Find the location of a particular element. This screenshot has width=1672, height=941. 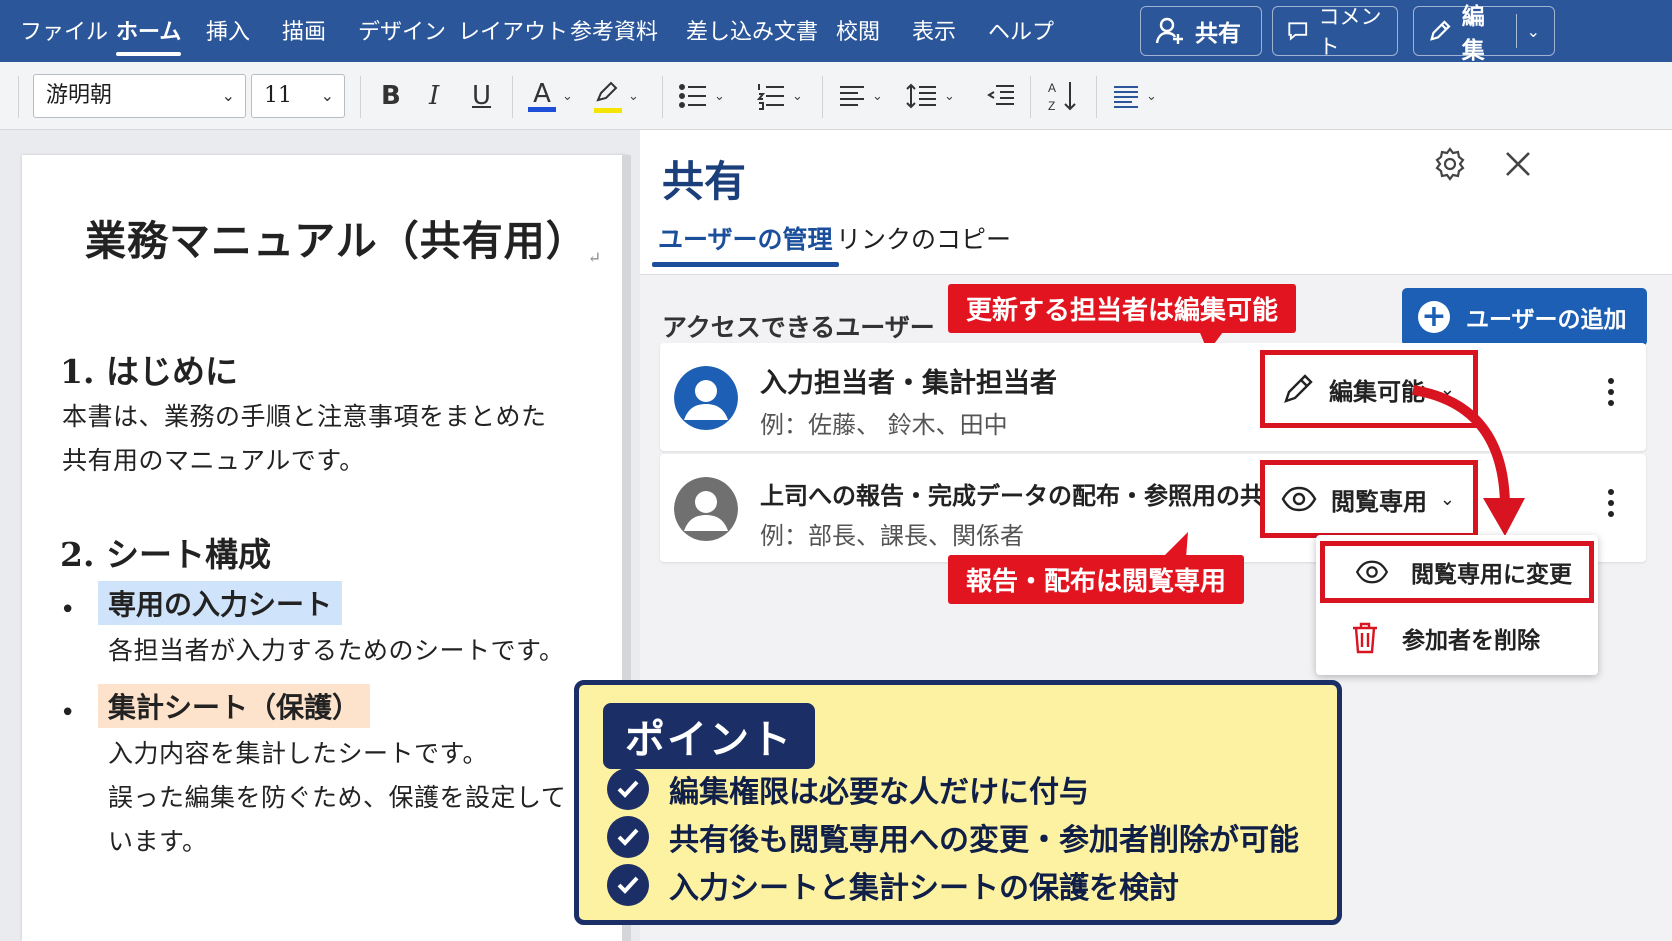

section-heading-sheets: 2. シート構成 is located at coordinates (165, 554).